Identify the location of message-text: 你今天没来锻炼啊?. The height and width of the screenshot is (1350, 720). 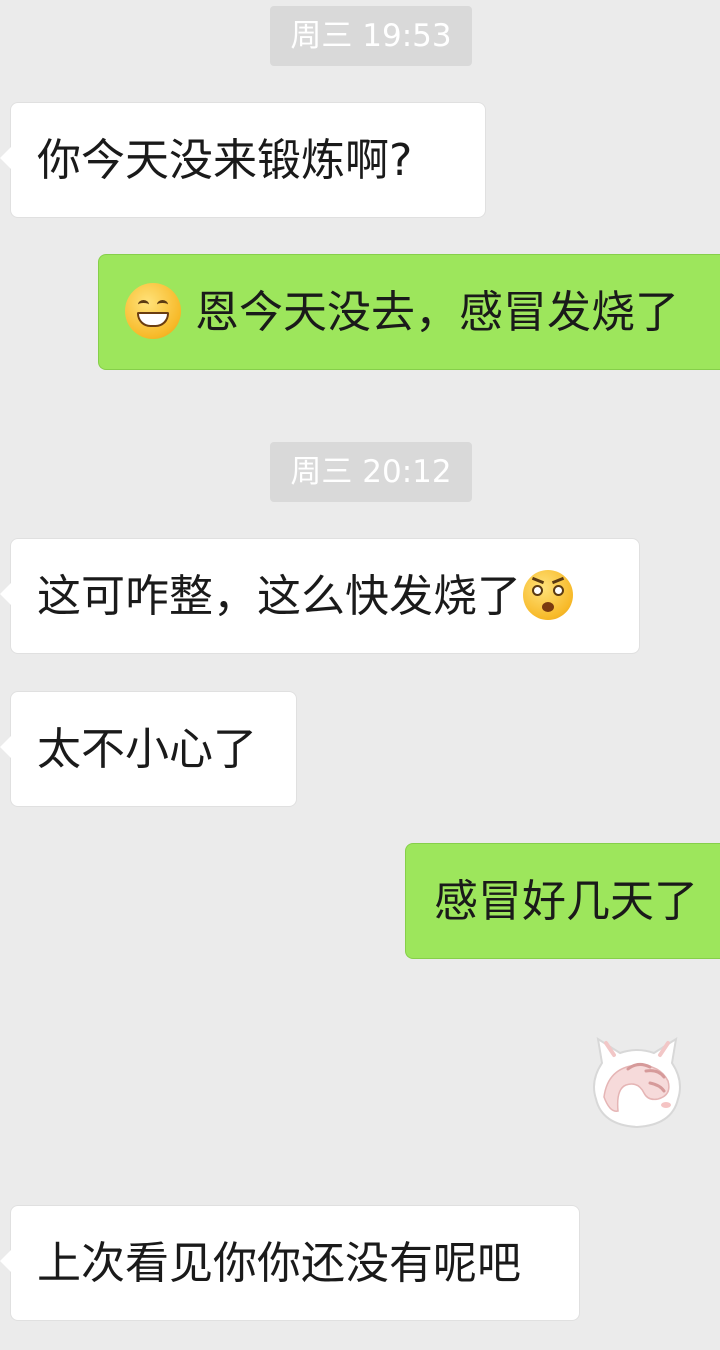
(225, 160).